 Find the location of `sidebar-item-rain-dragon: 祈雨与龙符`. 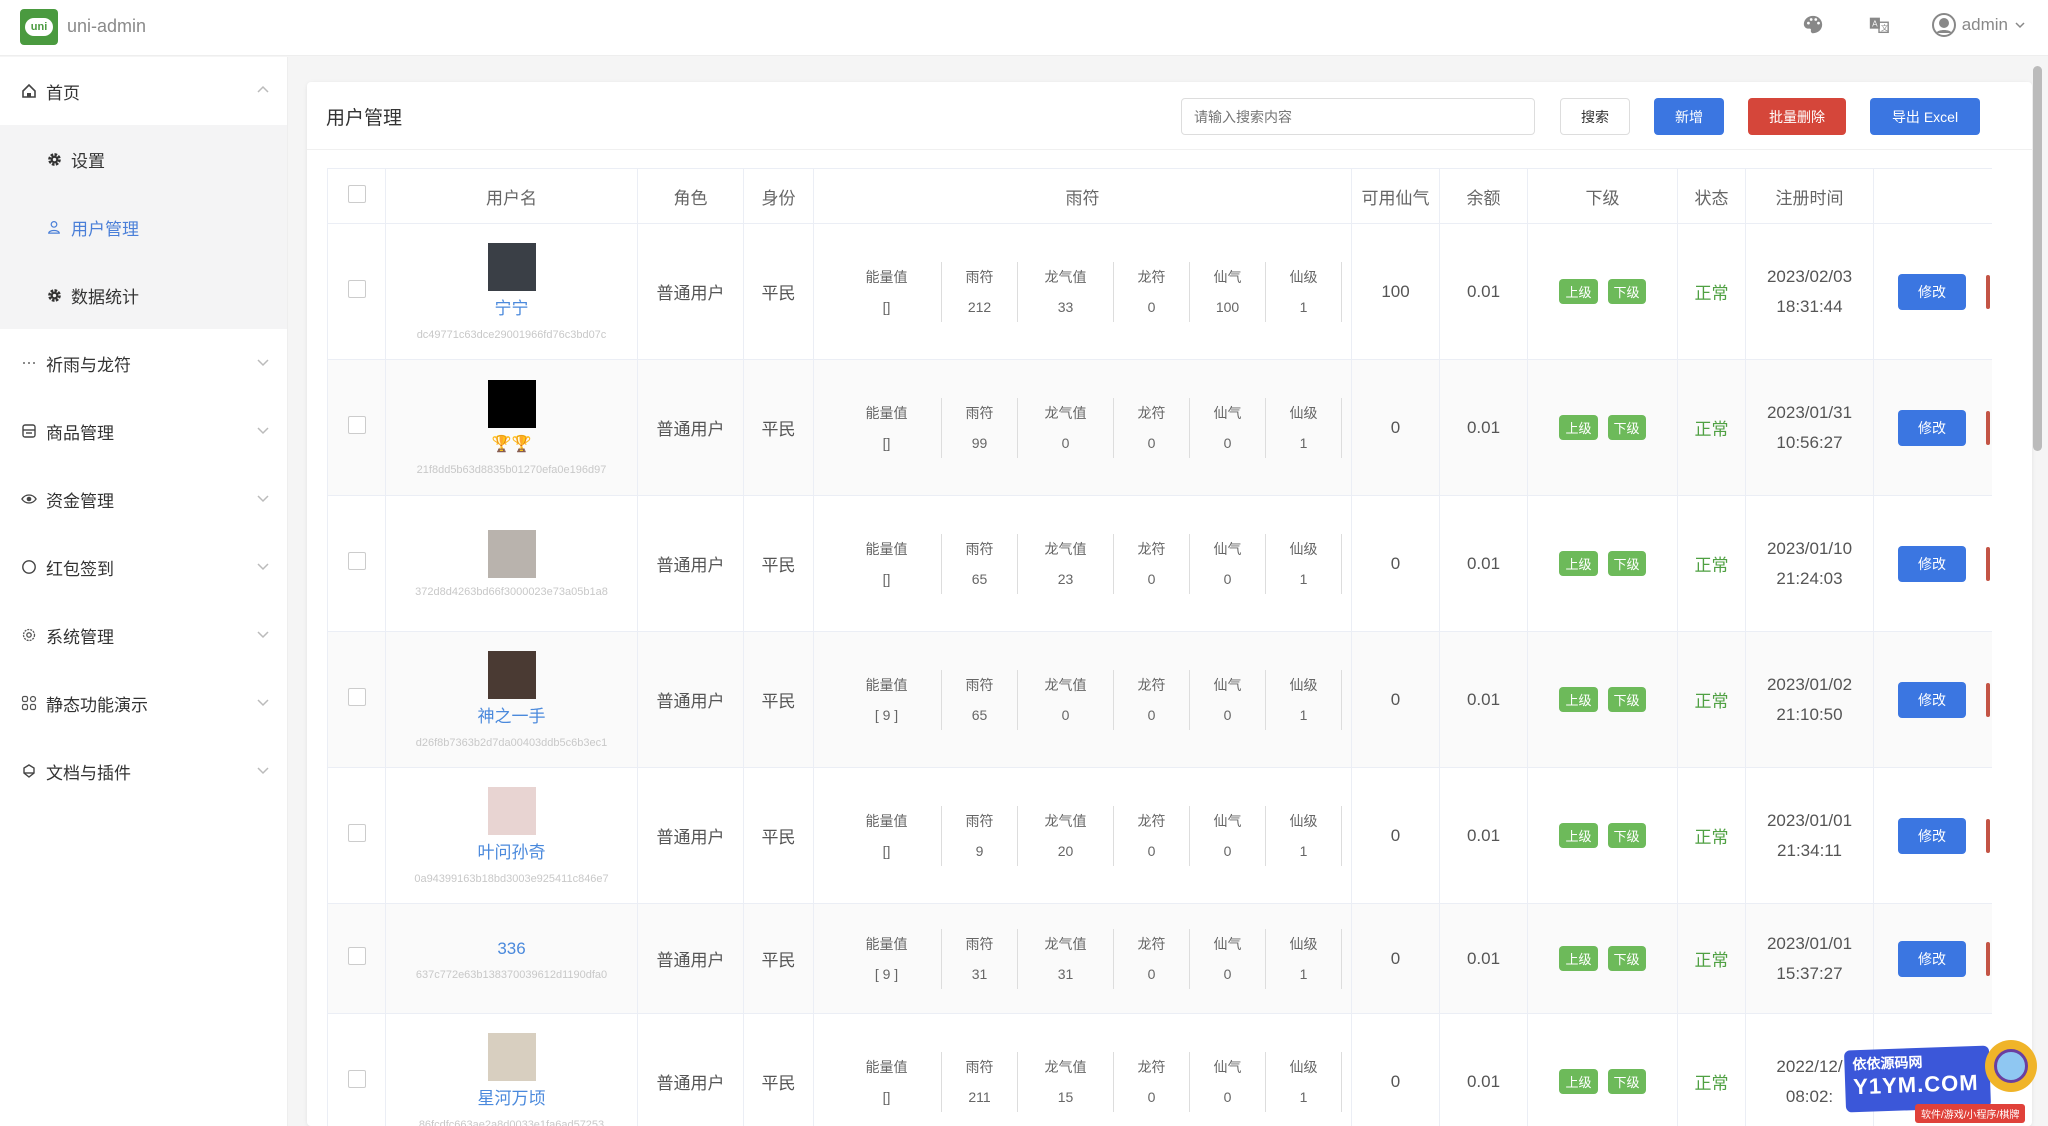

sidebar-item-rain-dragon: 祈雨与龙符 is located at coordinates (143, 363).